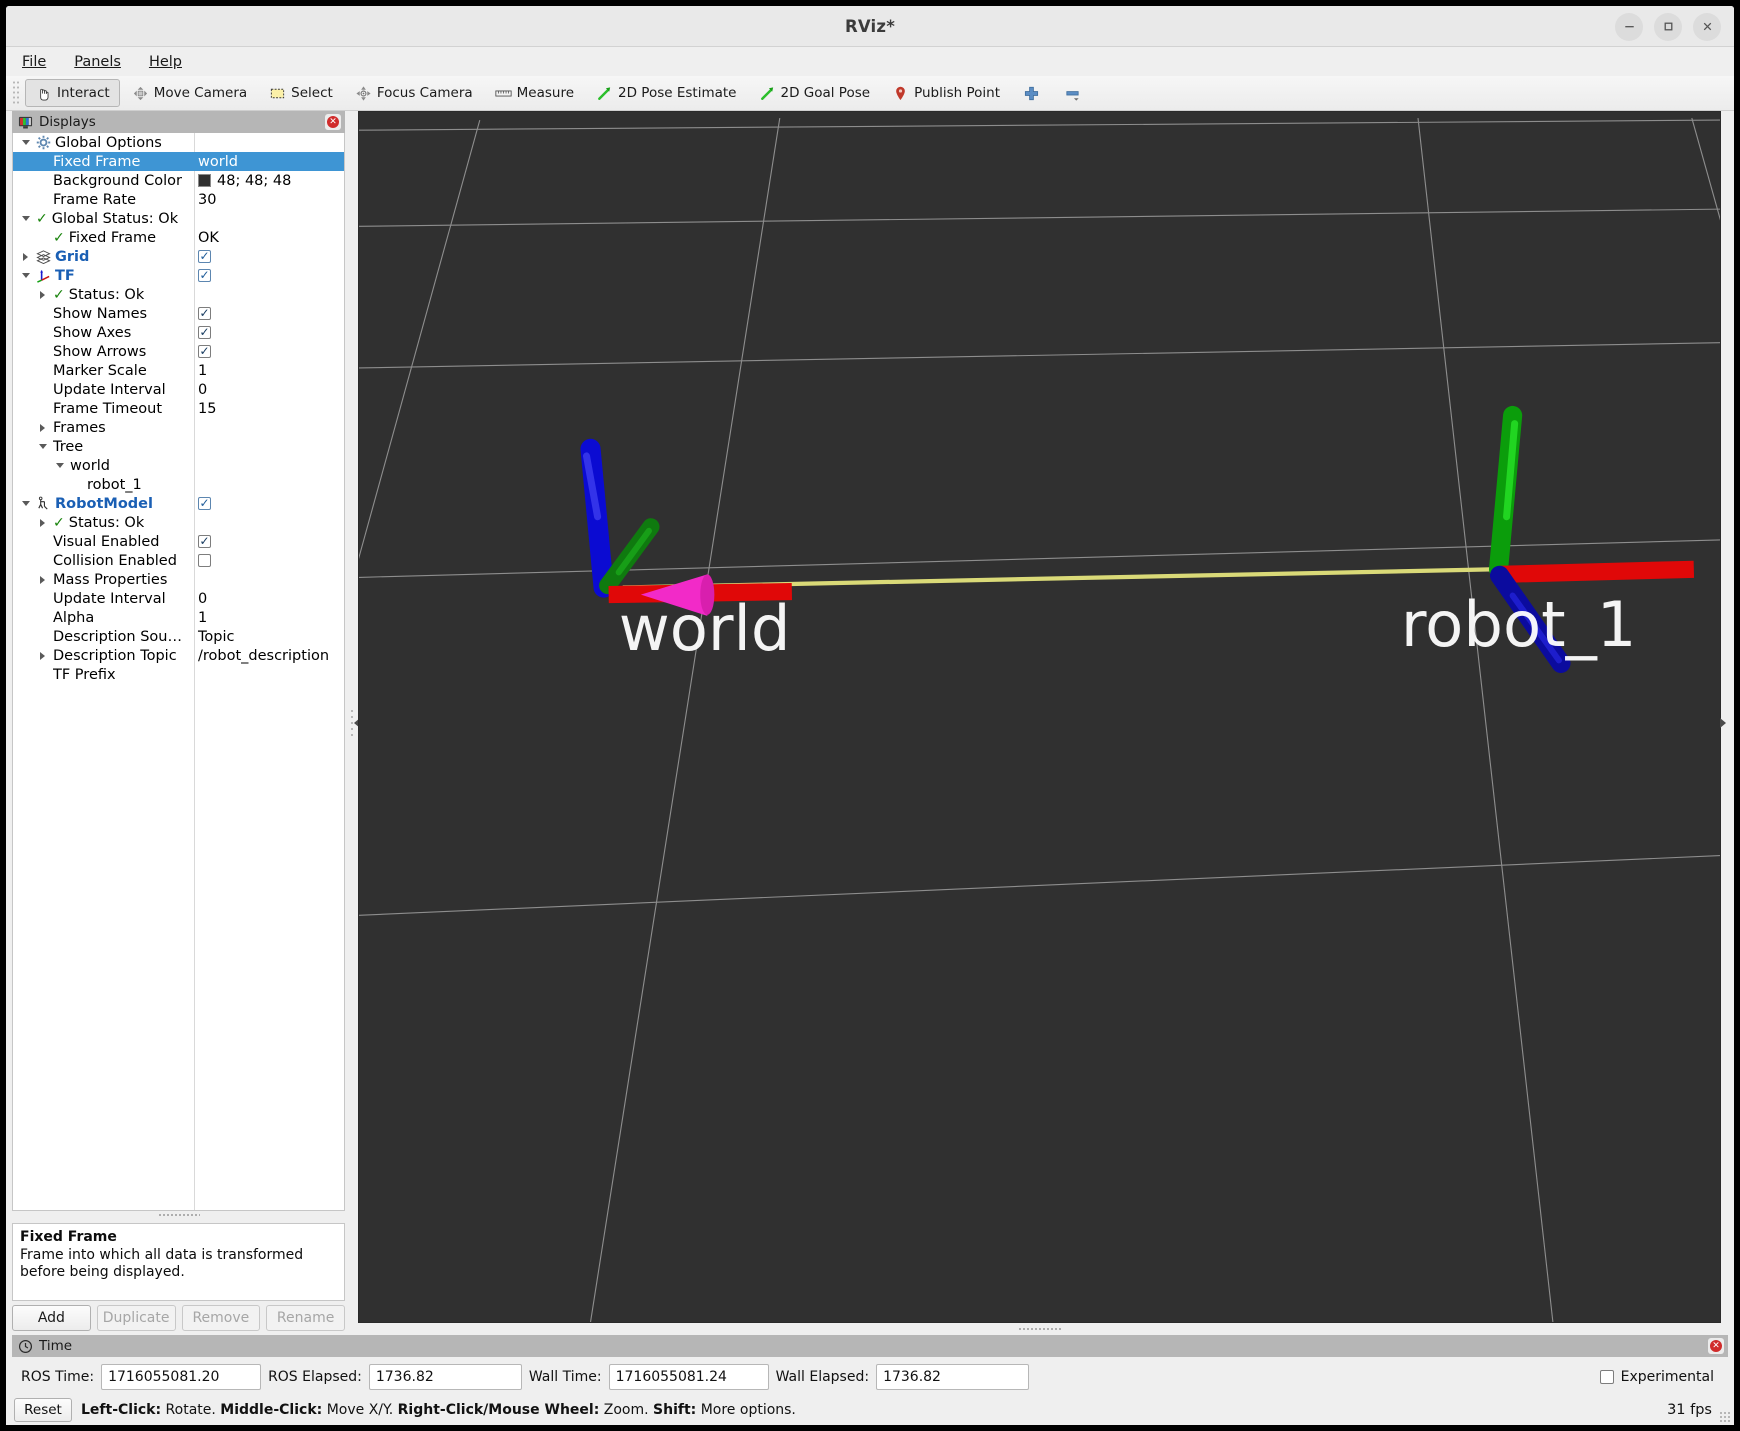 The image size is (1740, 1431). I want to click on tree-row-fixed-frame: ✓ Fixed Frame OK, so click(178, 237).